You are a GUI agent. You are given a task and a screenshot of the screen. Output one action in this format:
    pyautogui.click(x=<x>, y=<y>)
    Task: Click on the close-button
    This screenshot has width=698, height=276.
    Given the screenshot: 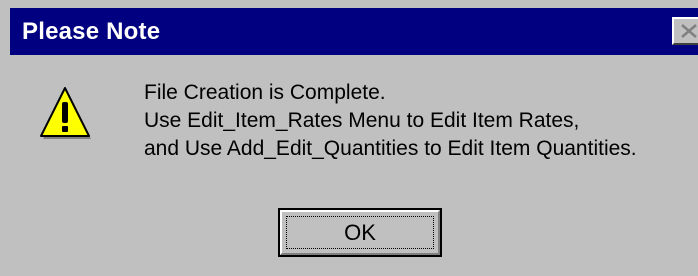 What is the action you would take?
    pyautogui.click(x=685, y=31)
    